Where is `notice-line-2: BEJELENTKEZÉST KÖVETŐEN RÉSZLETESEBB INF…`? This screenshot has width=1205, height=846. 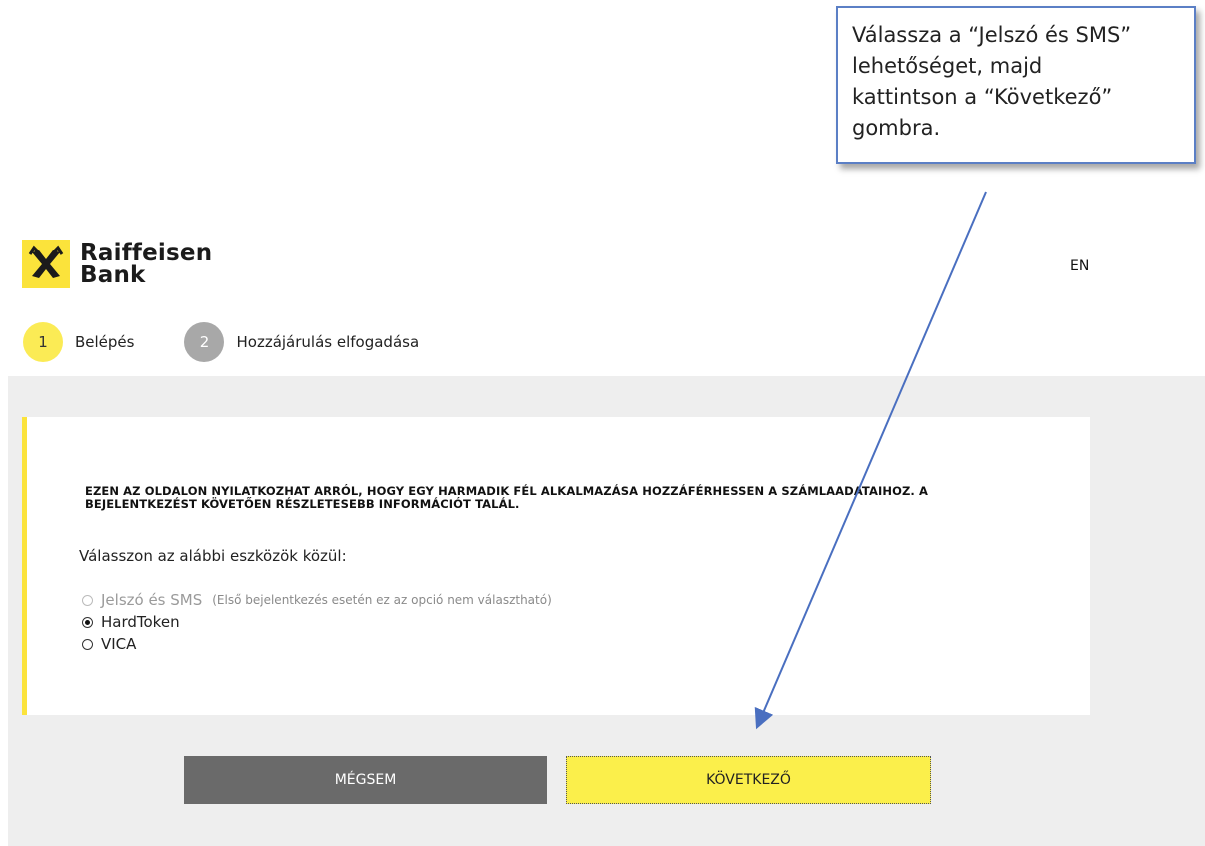 notice-line-2: BEJELENTKEZÉST KÖVETŐEN RÉSZLETESEBB INF… is located at coordinates (302, 504).